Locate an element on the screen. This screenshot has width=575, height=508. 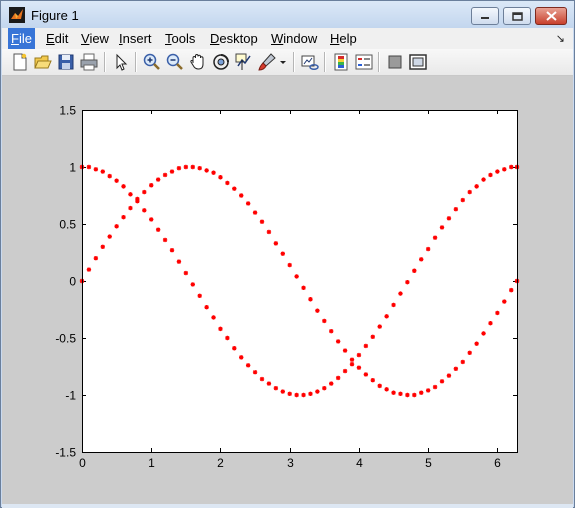
brush-dropdown-icon is located at coordinates (283, 62).